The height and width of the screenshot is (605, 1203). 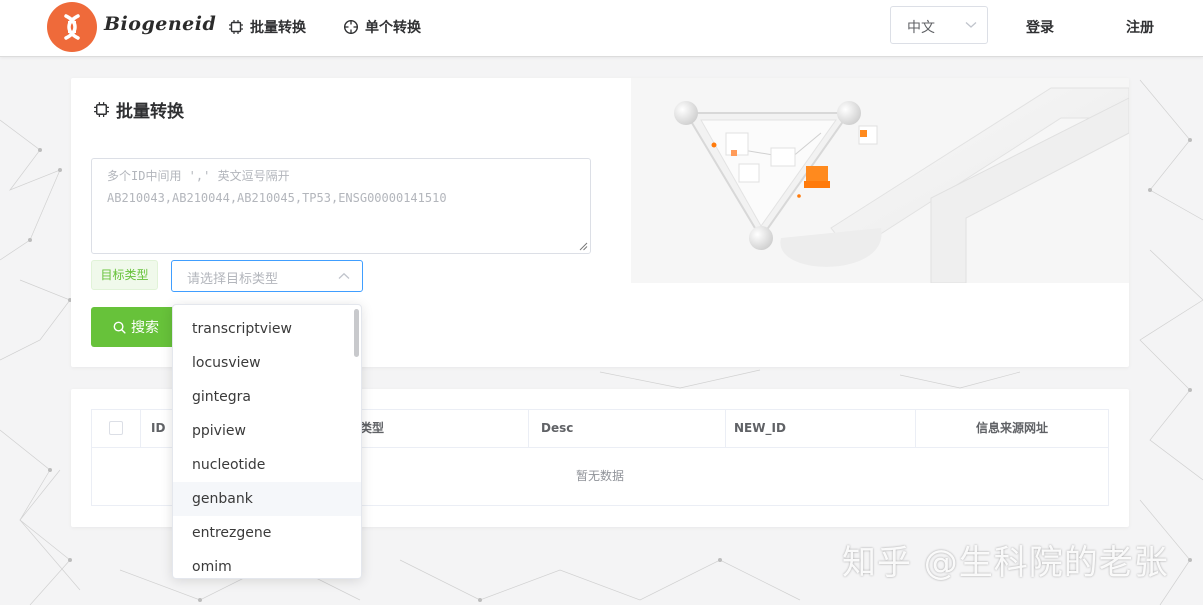 I want to click on watermark: 知乎 @生科院的老张, so click(x=1005, y=563).